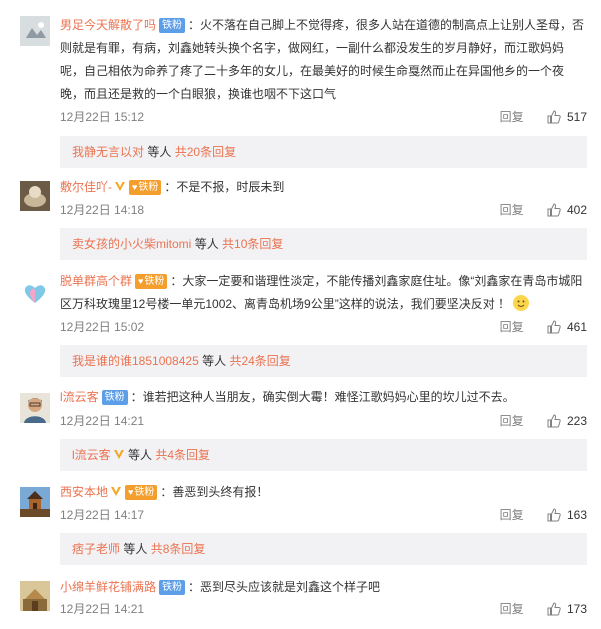  What do you see at coordinates (252, 244) in the screenshot?
I see `more-replies-link: 共10条回复` at bounding box center [252, 244].